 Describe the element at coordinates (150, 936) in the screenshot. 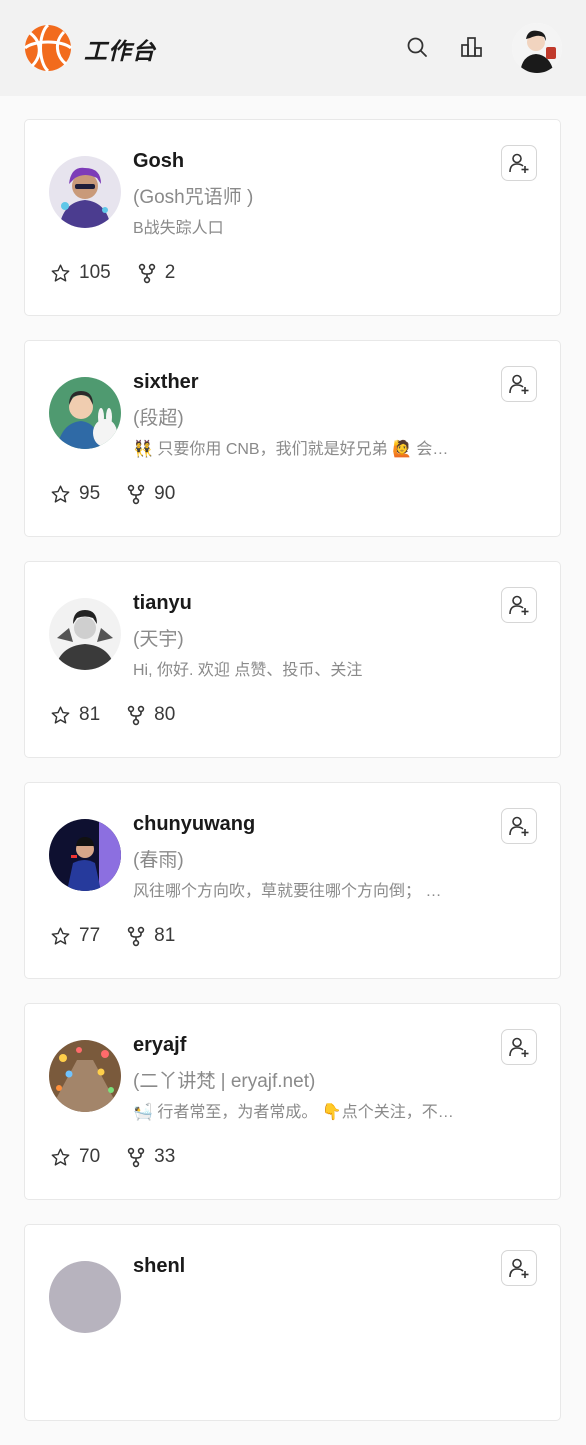

I see `fork-count: 81` at that location.